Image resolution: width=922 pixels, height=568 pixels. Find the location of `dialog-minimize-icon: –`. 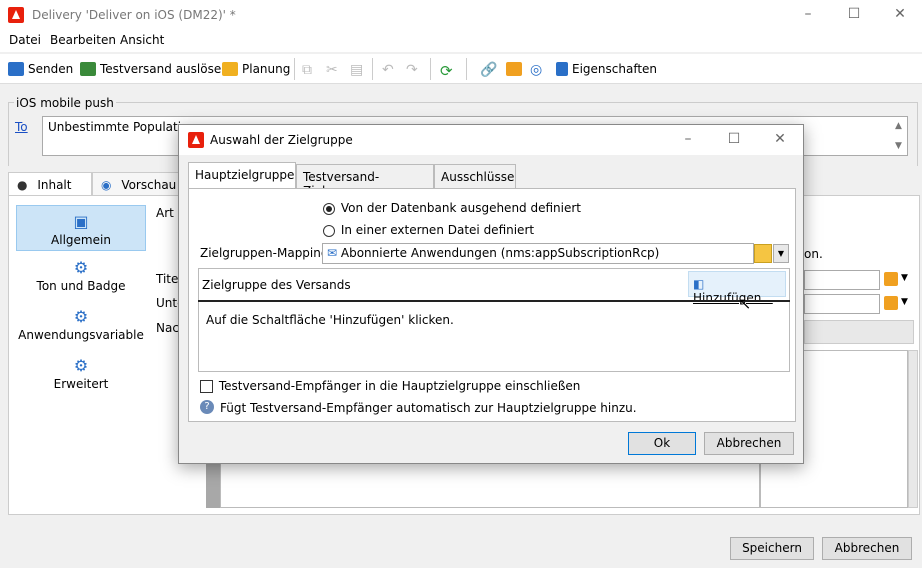

dialog-minimize-icon: – is located at coordinates (688, 139).